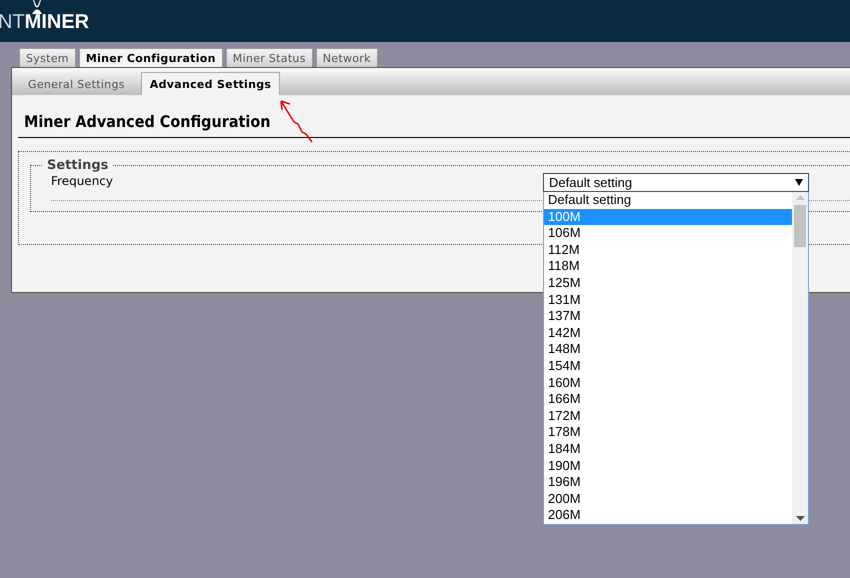 The width and height of the screenshot is (850, 578). Describe the element at coordinates (347, 58) in the screenshot. I see `tab: Network` at that location.